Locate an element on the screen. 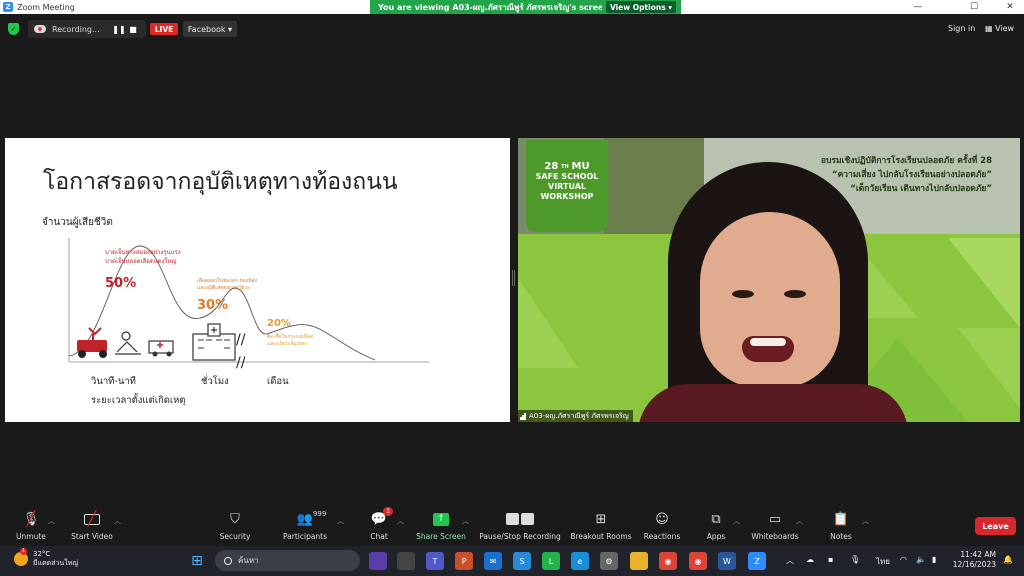  view-options-button: View Options ▾ is located at coordinates (641, 7).